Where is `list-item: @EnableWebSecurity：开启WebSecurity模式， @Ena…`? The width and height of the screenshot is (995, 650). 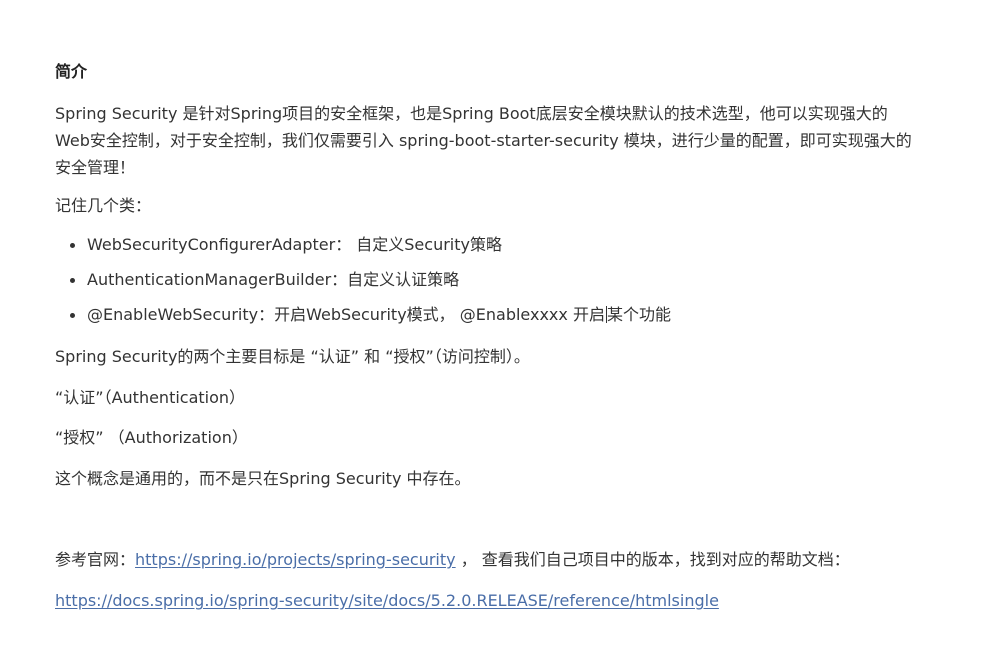 list-item: @EnableWebSecurity：开启WebSecurity模式， @Ena… is located at coordinates (363, 321).